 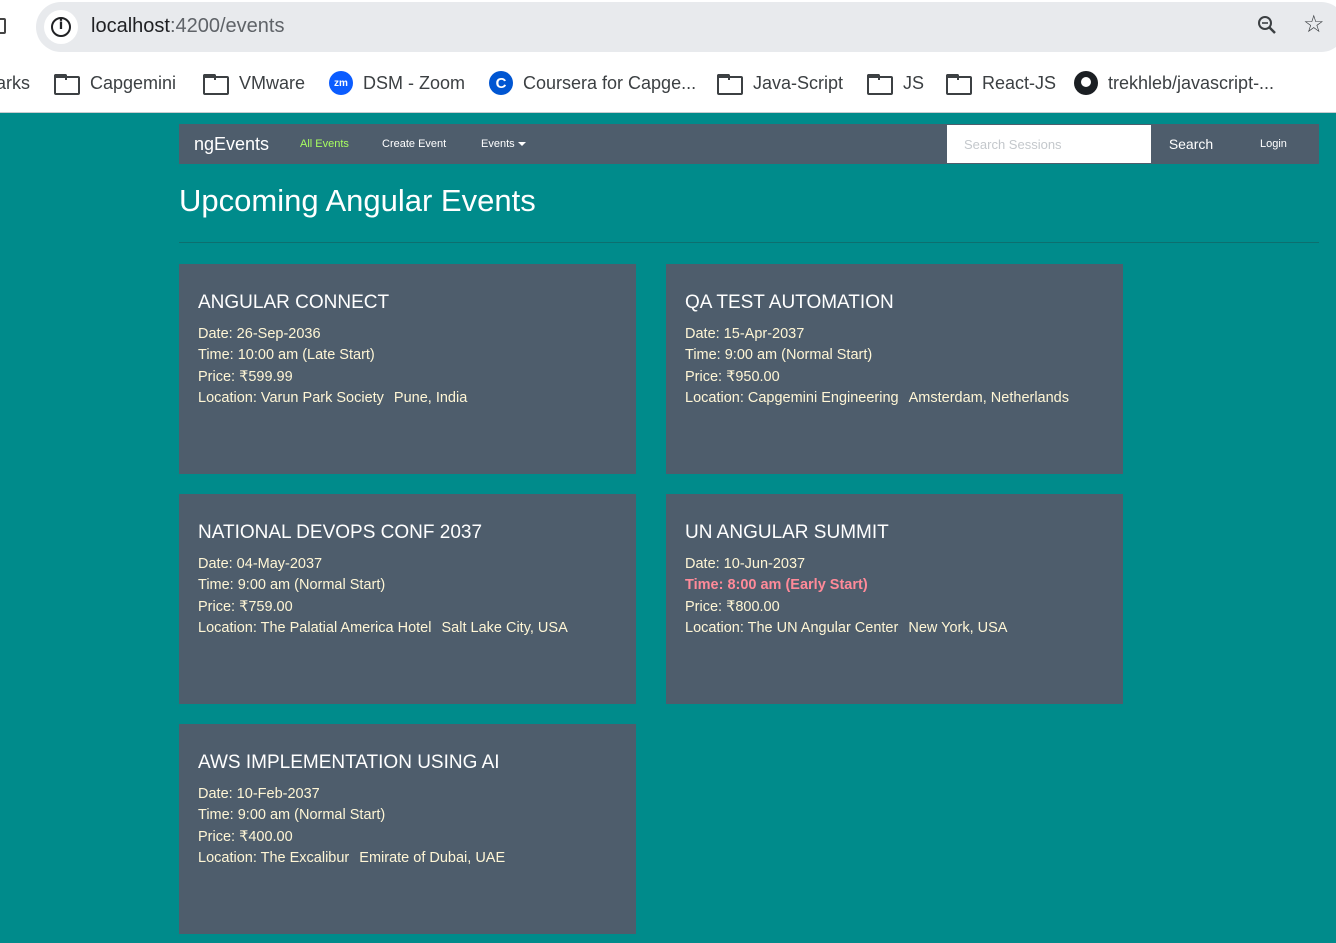 What do you see at coordinates (286, 355) in the screenshot?
I see `event-time: Time: 10:00 am (Late Start)` at bounding box center [286, 355].